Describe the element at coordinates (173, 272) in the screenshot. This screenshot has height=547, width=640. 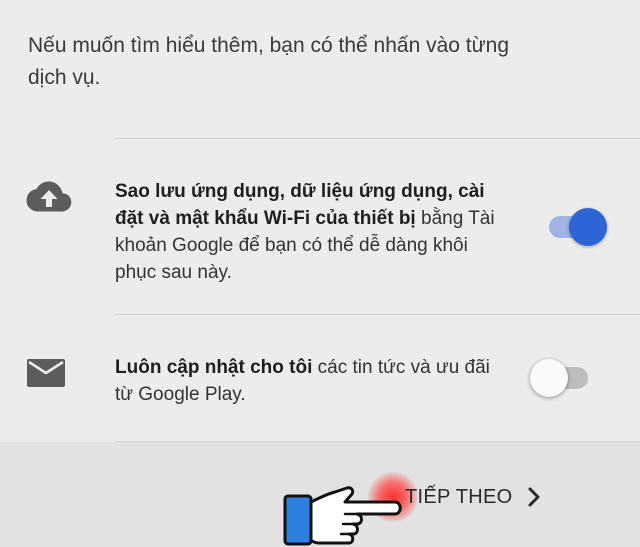
I see `backup-line-4: phục sau này.` at that location.